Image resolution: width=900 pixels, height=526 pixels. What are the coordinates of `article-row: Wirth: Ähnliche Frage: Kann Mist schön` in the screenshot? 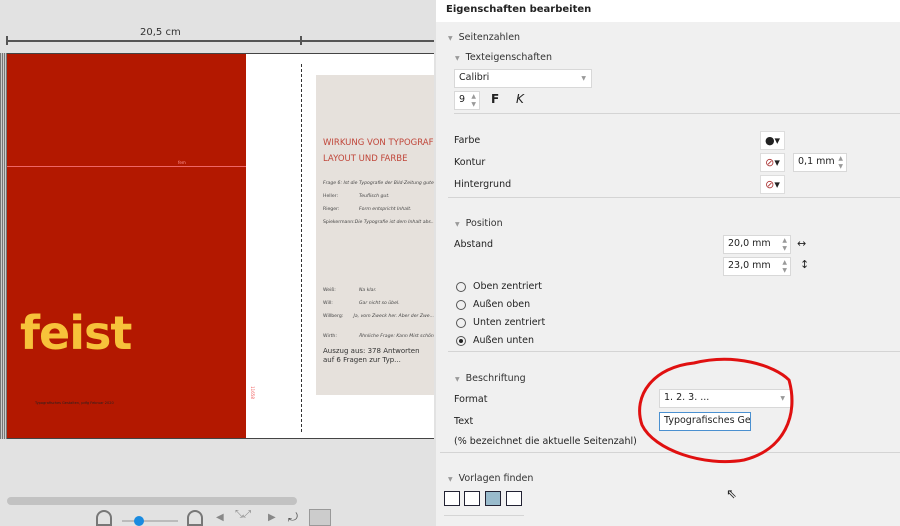 It's located at (378, 336).